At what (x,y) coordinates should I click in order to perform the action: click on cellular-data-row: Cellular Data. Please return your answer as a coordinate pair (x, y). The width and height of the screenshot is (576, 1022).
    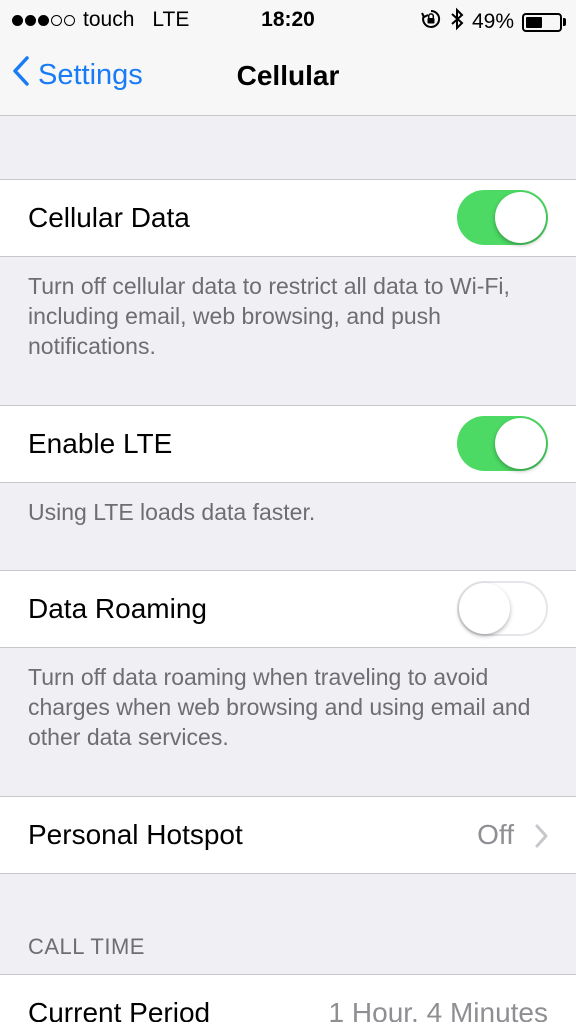
    Looking at the image, I should click on (288, 218).